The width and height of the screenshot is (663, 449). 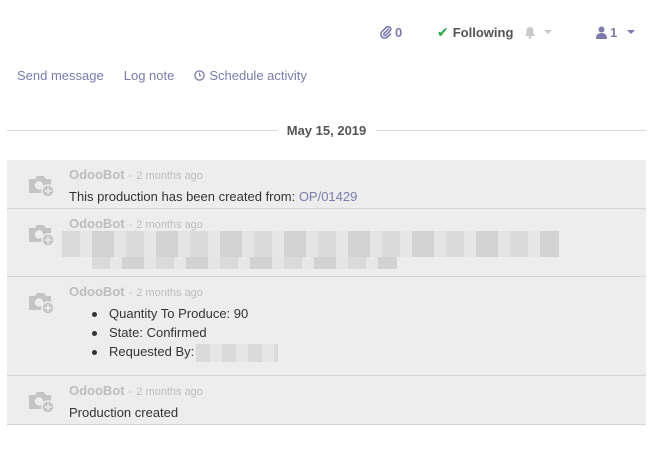 What do you see at coordinates (331, 31) in the screenshot?
I see `chatter-topbar: 0 ✔ Following 1` at bounding box center [331, 31].